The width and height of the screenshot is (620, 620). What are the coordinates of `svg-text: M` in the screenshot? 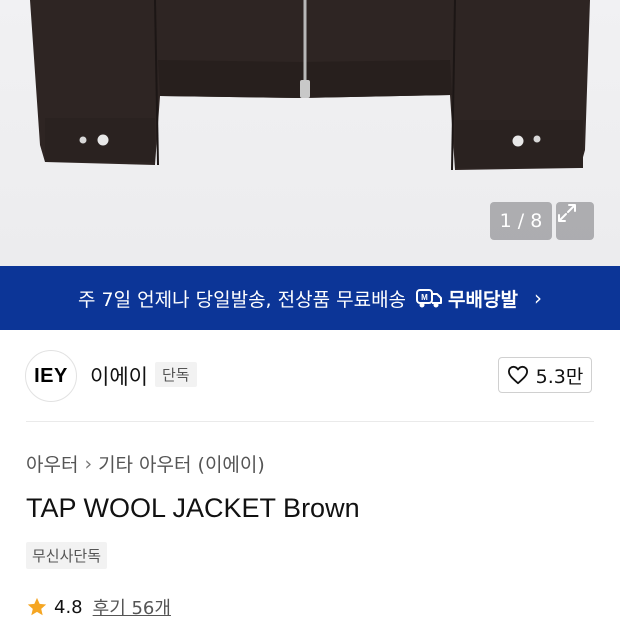 It's located at (424, 297).